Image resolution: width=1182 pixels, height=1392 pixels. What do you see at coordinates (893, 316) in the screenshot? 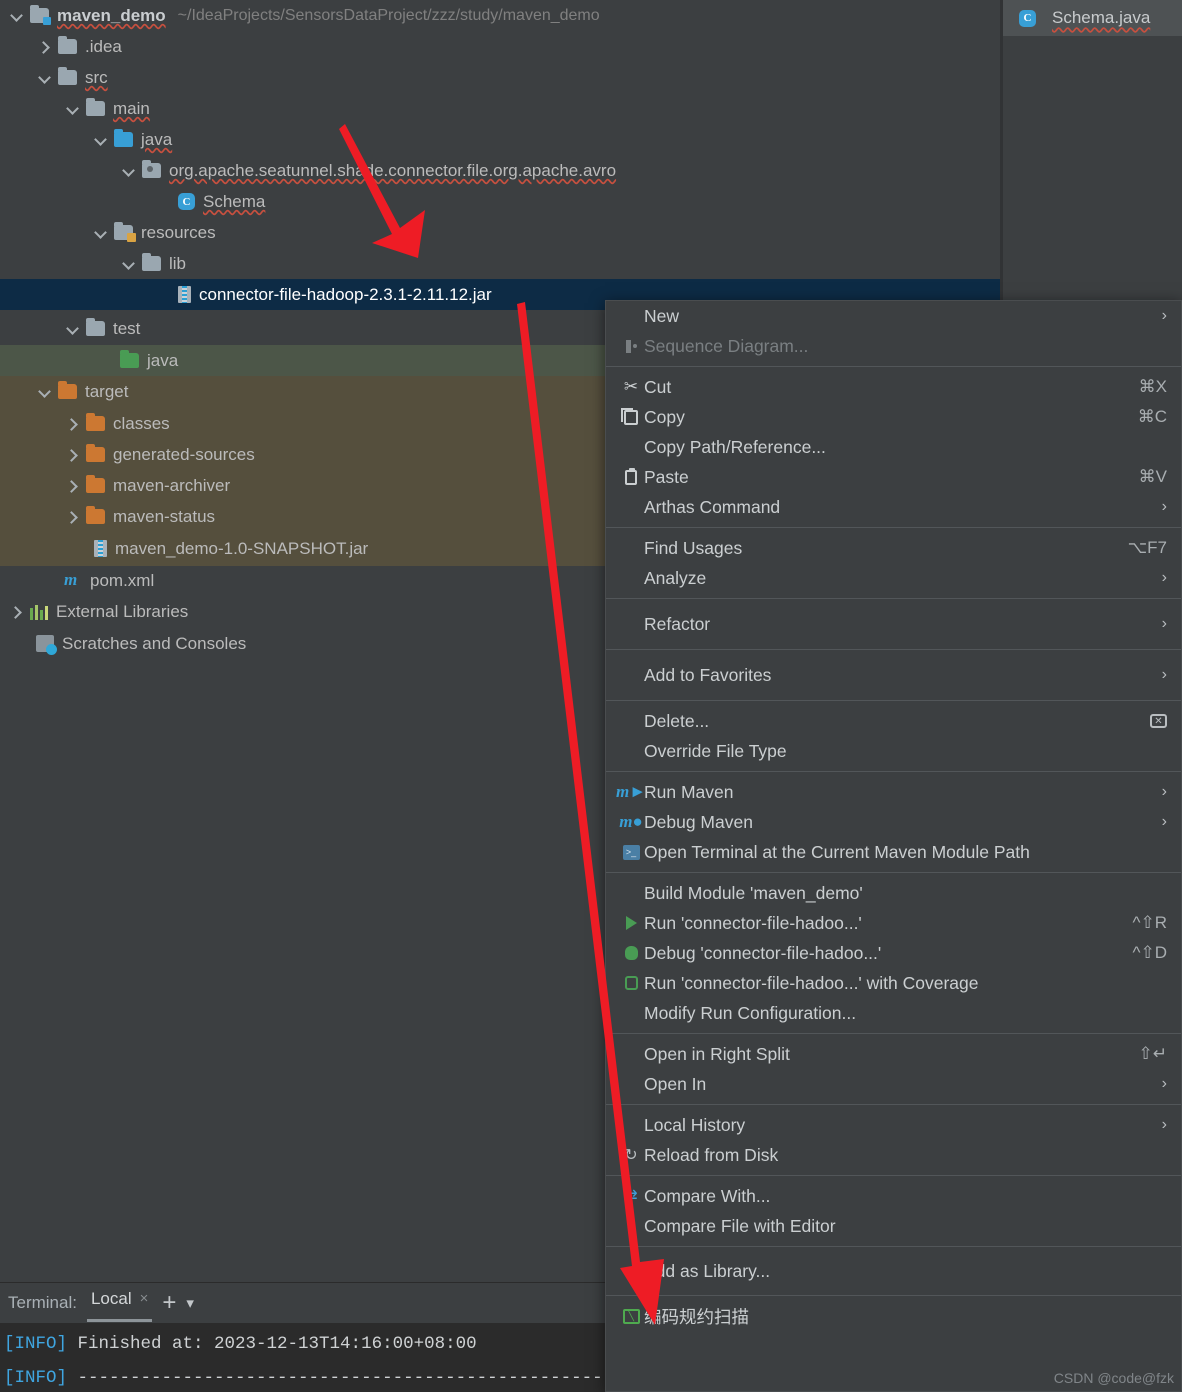
I see `menu-item-new: New ›` at bounding box center [893, 316].